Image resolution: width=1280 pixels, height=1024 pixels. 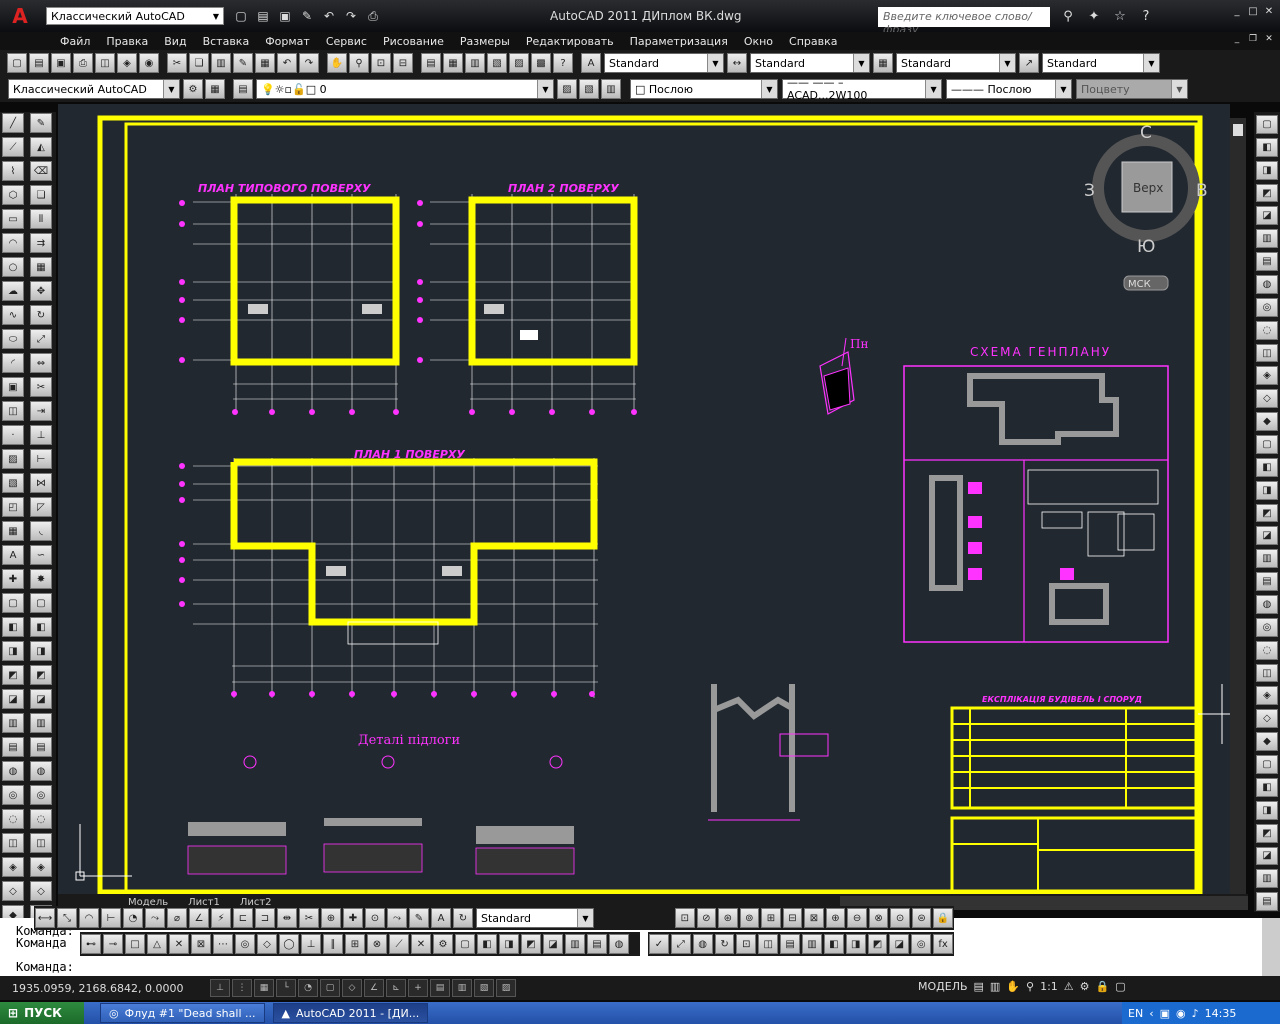 I want to click on properties-icon: ▤, so click(x=431, y=63).